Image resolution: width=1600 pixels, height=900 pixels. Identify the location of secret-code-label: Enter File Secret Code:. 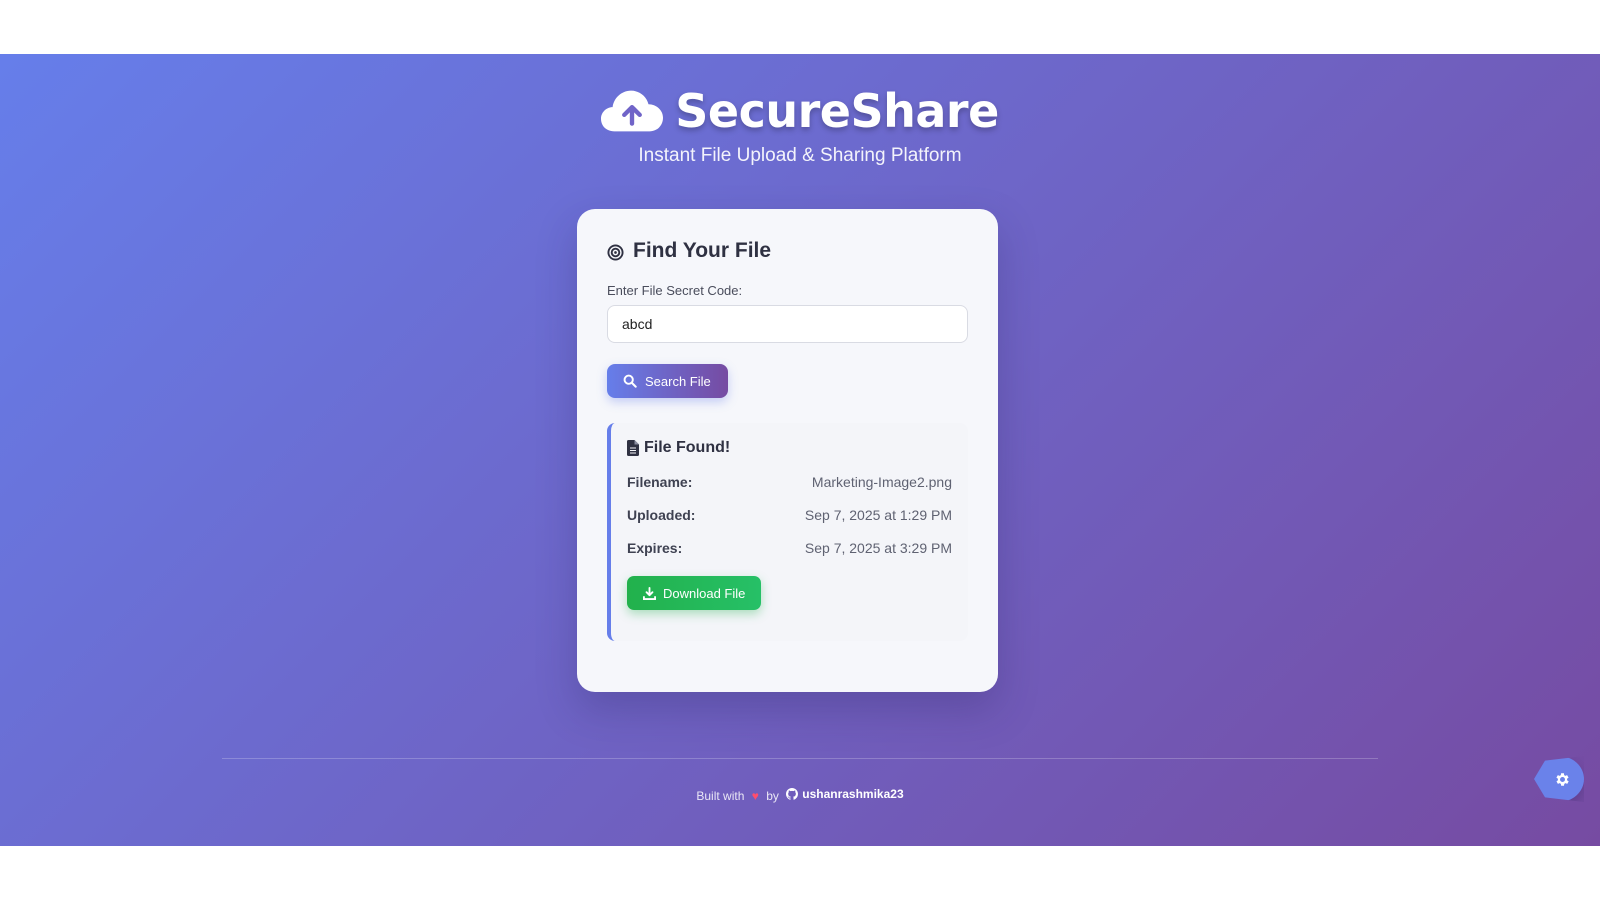
(675, 290).